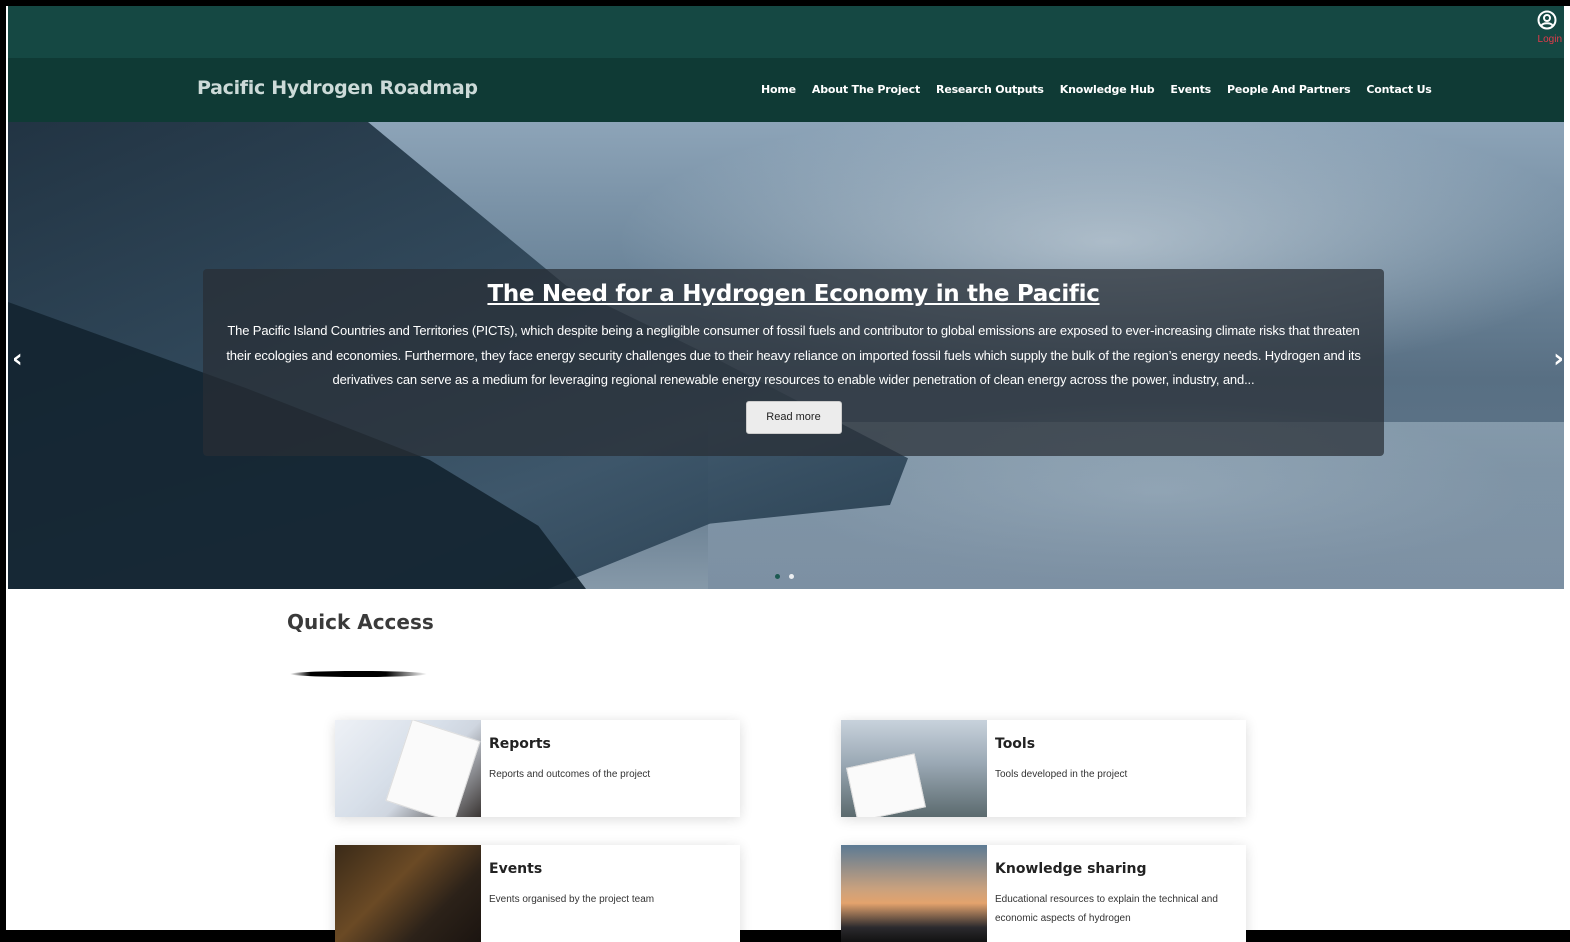 The width and height of the screenshot is (1570, 942). What do you see at coordinates (520, 744) in the screenshot?
I see `card-title: Reports` at bounding box center [520, 744].